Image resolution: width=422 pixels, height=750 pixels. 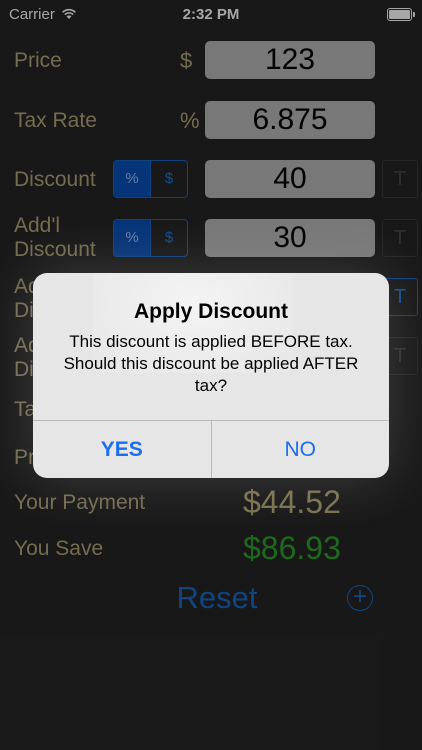 What do you see at coordinates (301, 449) in the screenshot?
I see `alert-no-button: NO` at bounding box center [301, 449].